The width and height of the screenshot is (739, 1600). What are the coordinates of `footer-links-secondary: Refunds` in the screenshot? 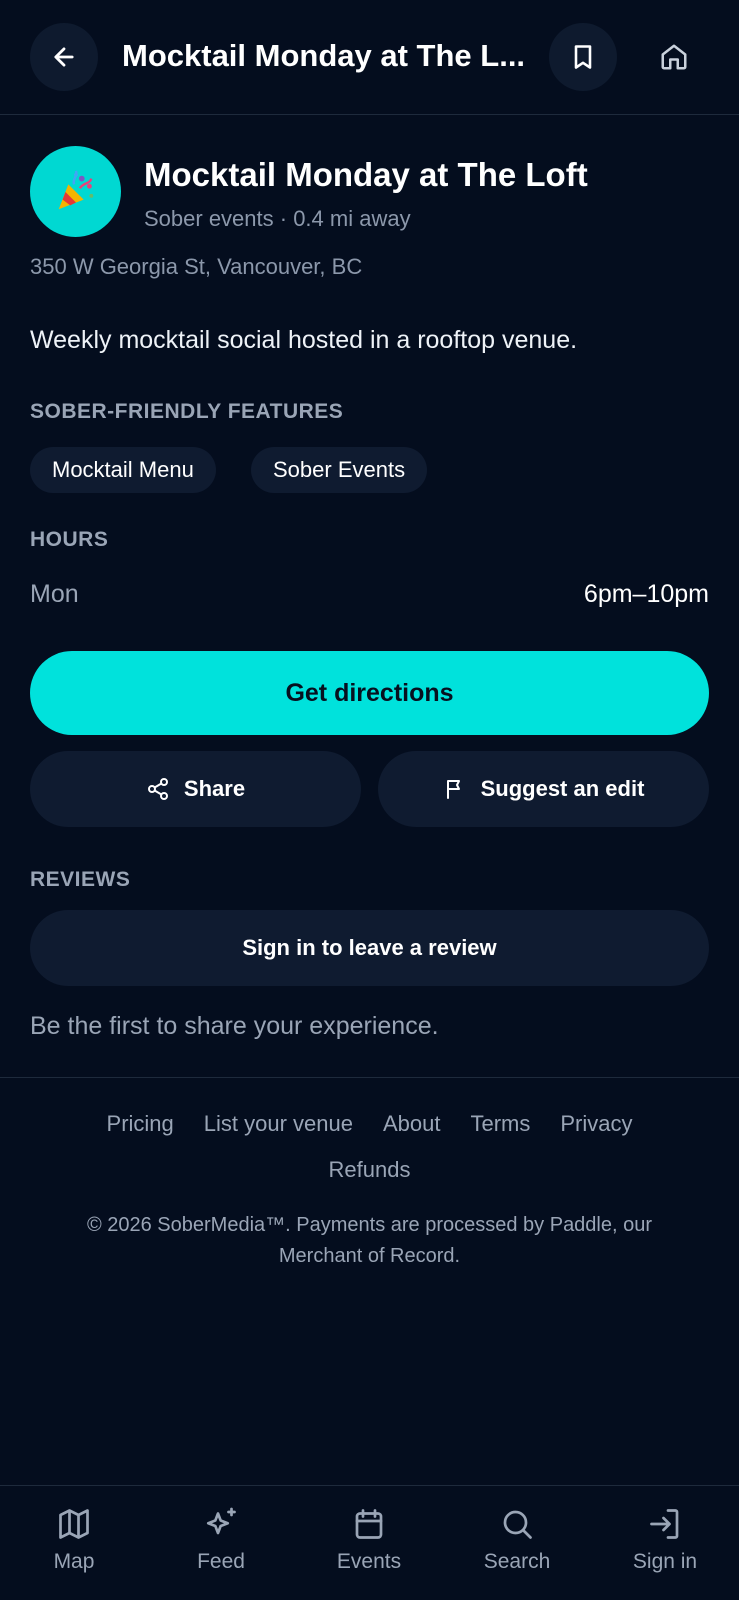 It's located at (369, 1170).